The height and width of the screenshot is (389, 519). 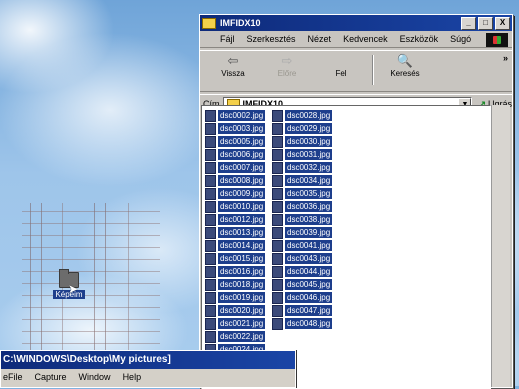 I want to click on file-item: dsc0045.jpg, so click(x=302, y=284).